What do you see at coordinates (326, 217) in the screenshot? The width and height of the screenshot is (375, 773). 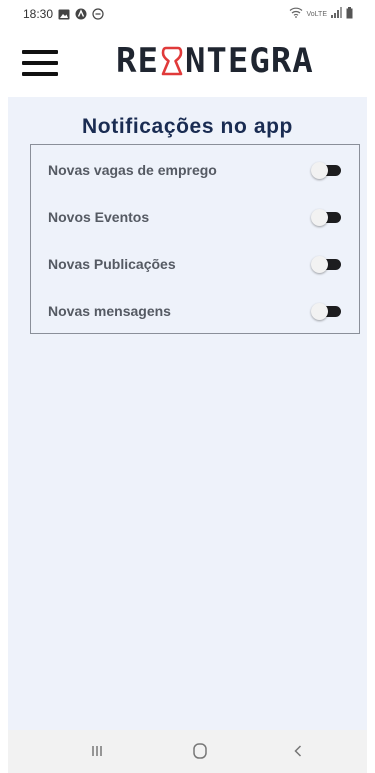 I see `toggle-events` at bounding box center [326, 217].